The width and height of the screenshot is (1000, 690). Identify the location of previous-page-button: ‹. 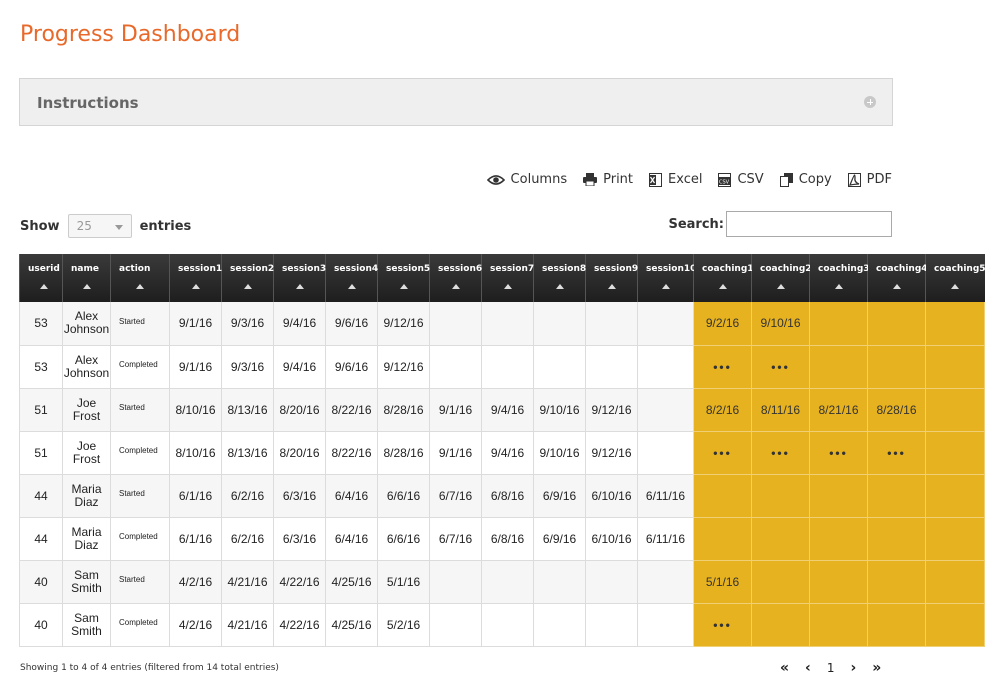
(808, 668).